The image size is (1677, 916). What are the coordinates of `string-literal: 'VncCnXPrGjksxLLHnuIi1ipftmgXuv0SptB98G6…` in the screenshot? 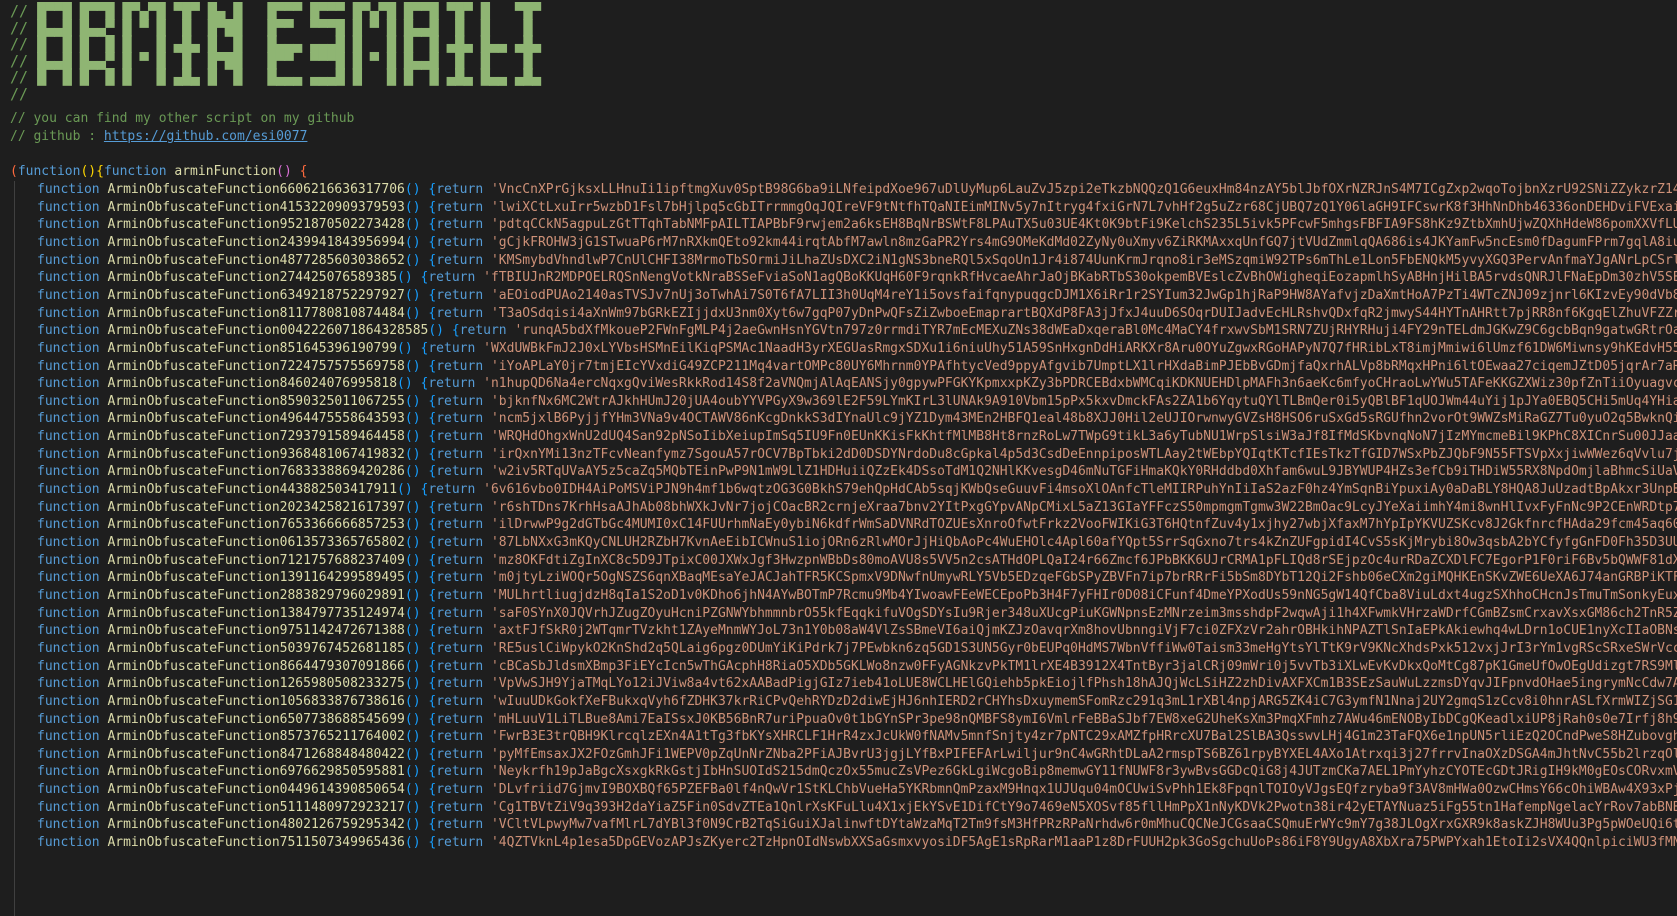 It's located at (1083, 189).